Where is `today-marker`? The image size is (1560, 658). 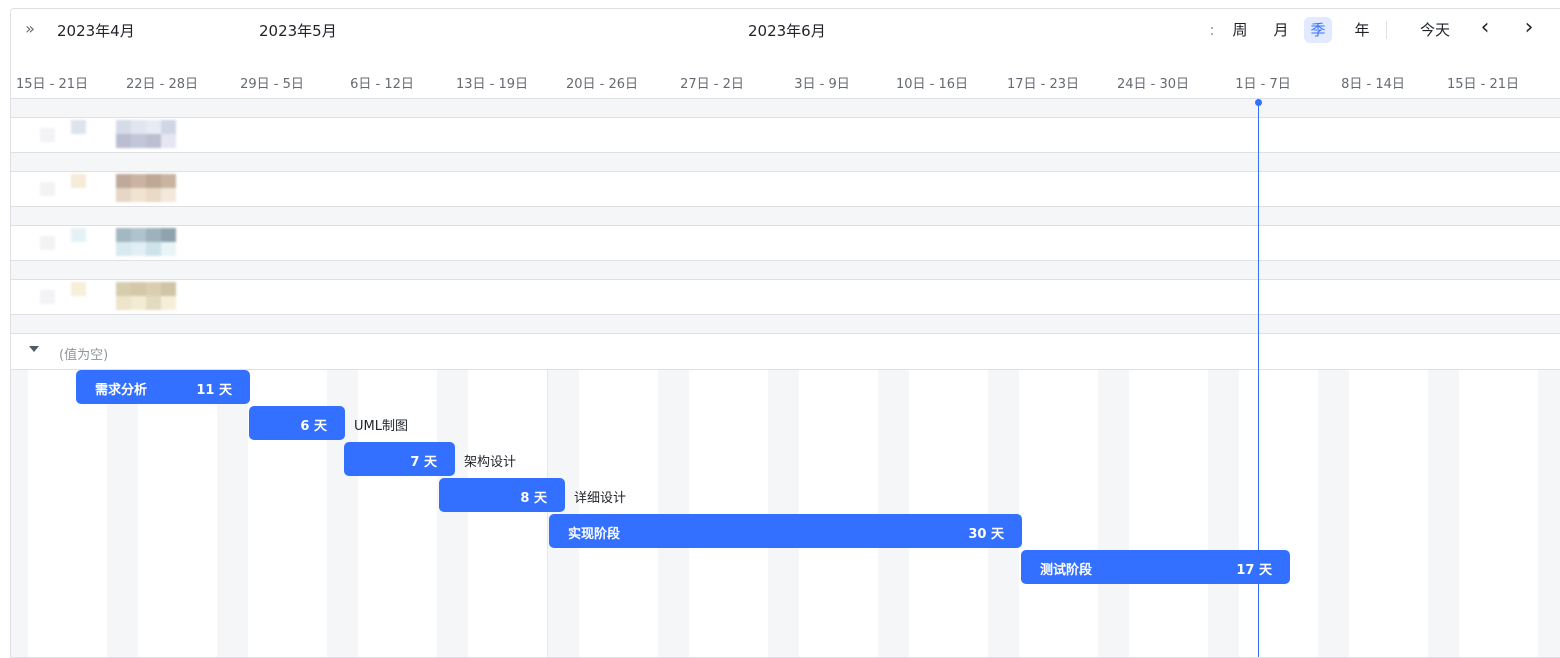 today-marker is located at coordinates (1258, 102).